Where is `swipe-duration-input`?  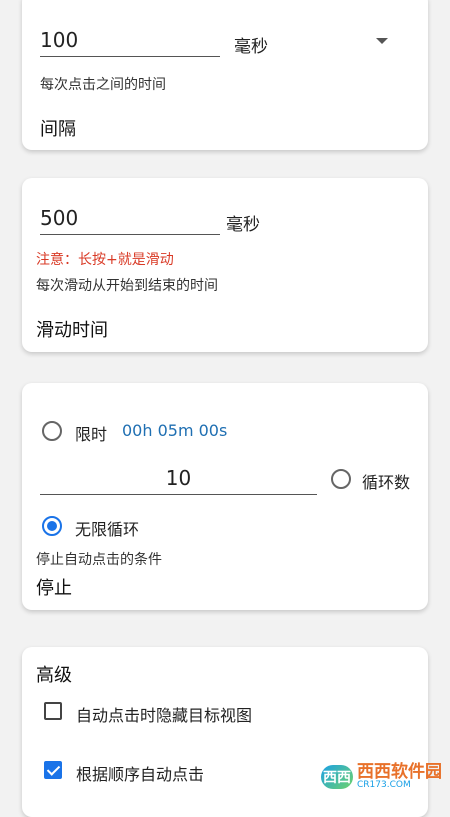
swipe-duration-input is located at coordinates (130, 220).